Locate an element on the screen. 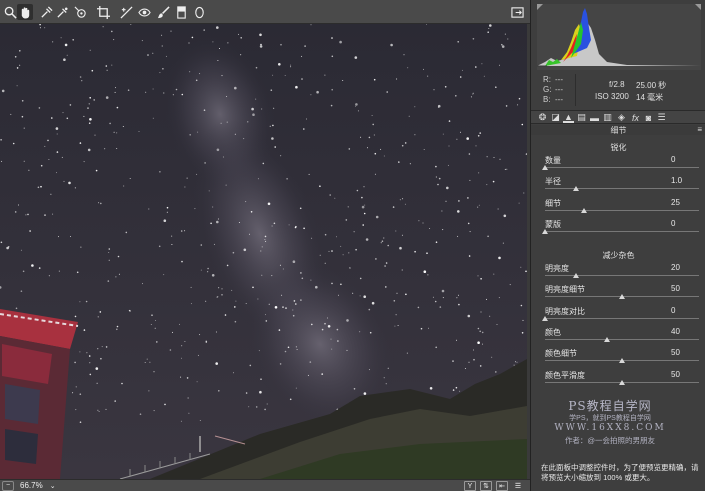  swap-settings-icon: ⇅ is located at coordinates (486, 486).